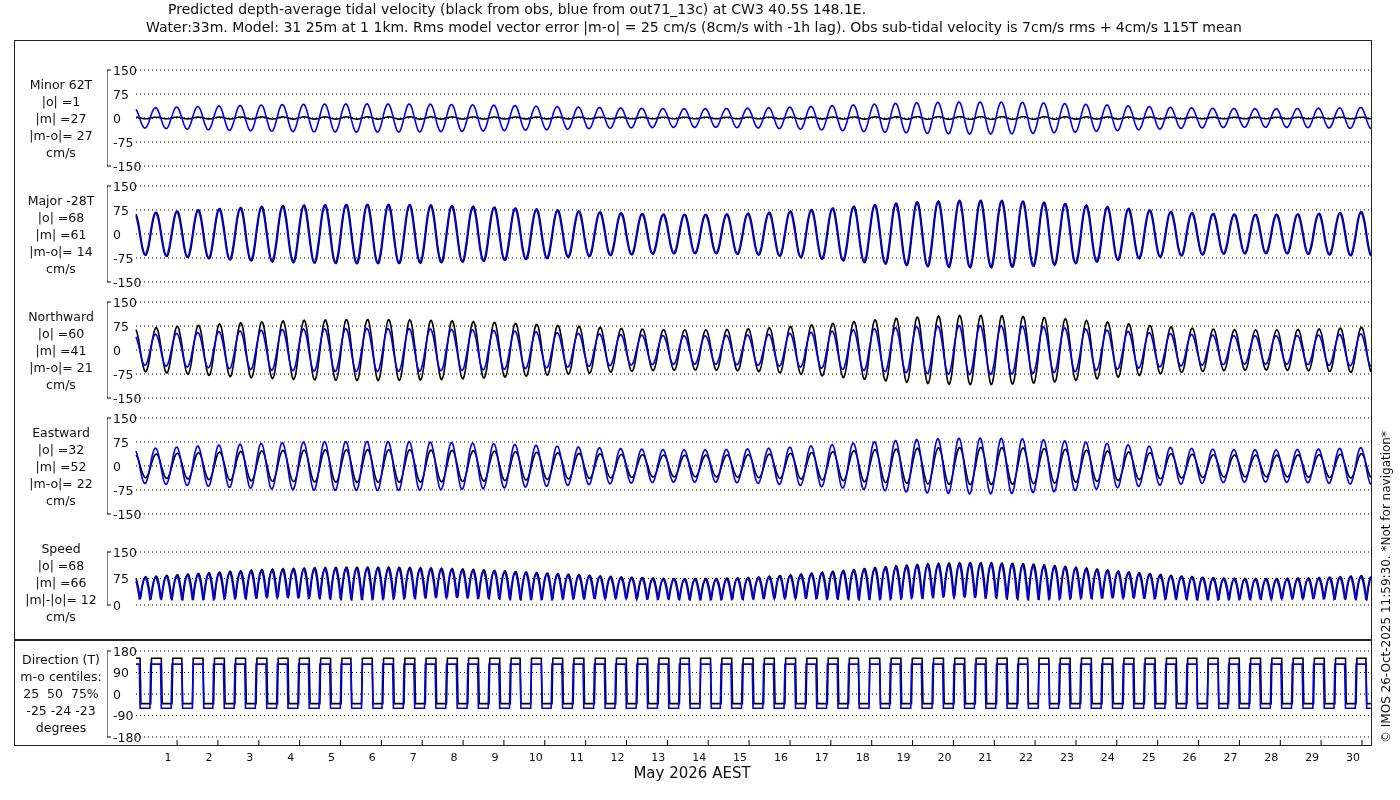 This screenshot has width=1400, height=800. What do you see at coordinates (61, 333) in the screenshot?
I see `panel-label-text: |o| =60` at bounding box center [61, 333].